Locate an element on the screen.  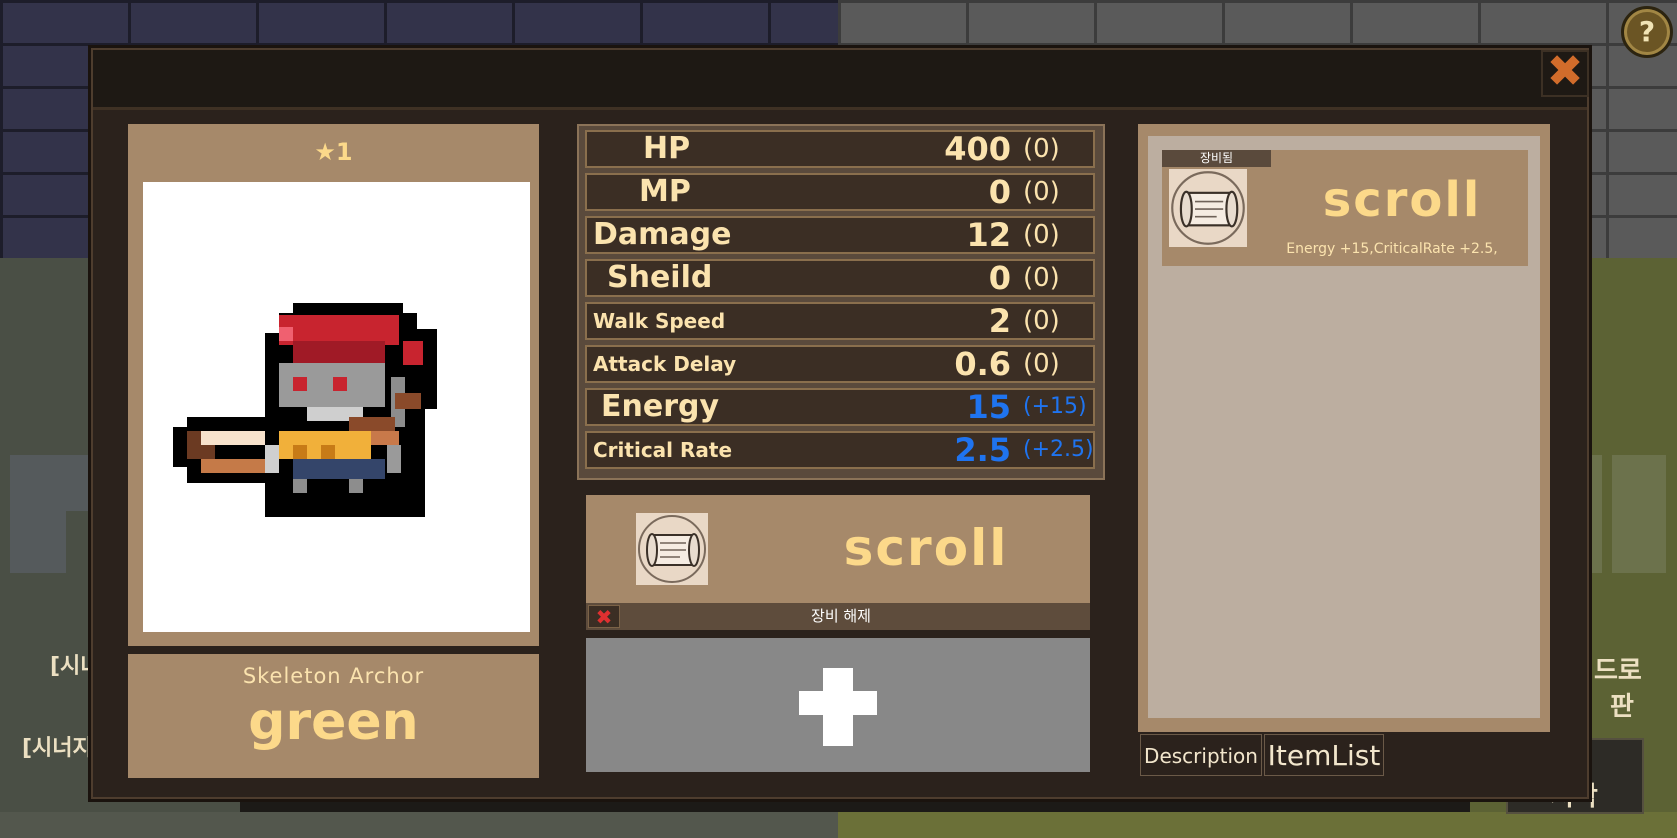
stat-bonus: (+2.5) is located at coordinates (1058, 449).